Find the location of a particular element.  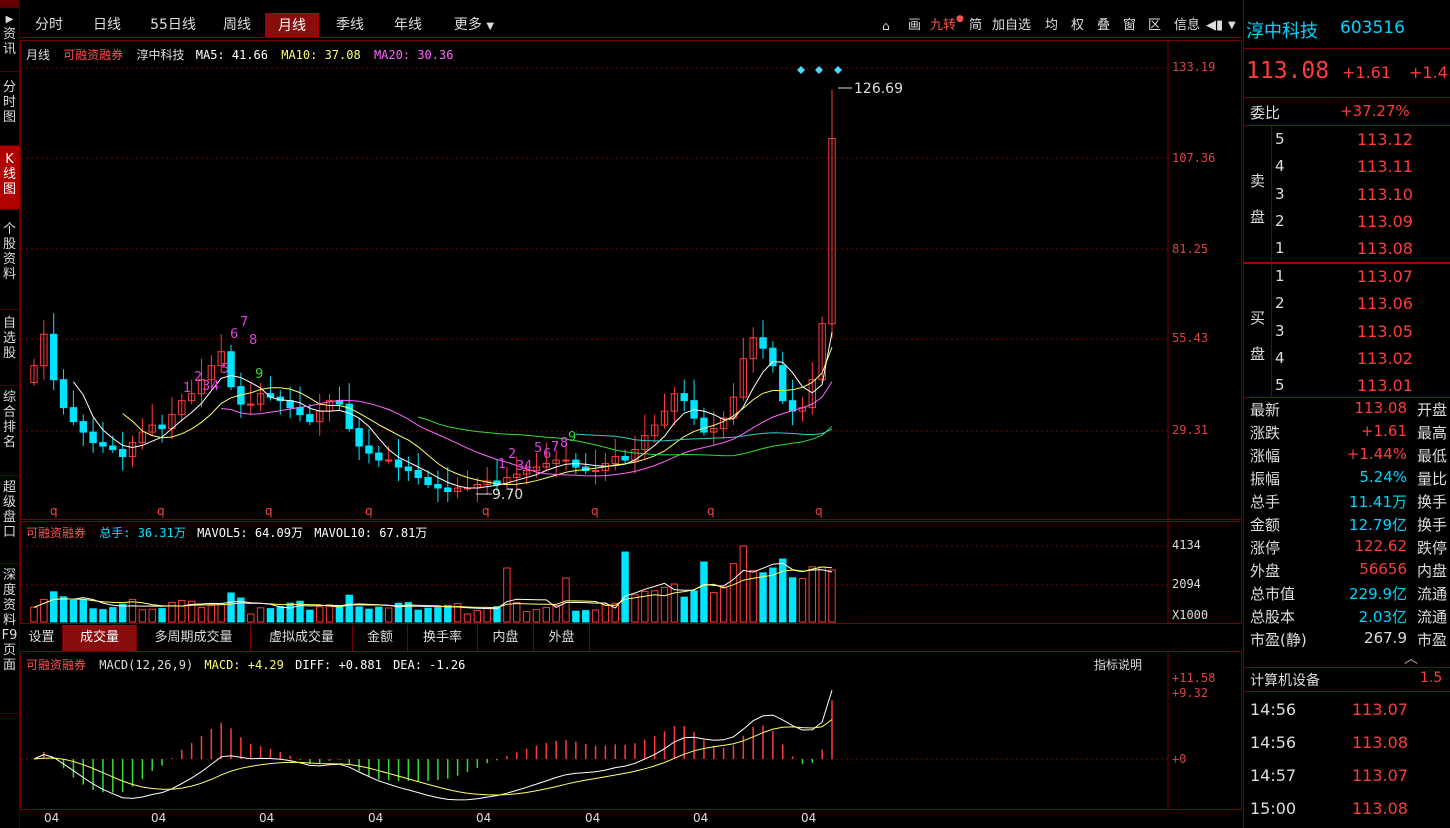

period-monthly: 月线 is located at coordinates (292, 25).